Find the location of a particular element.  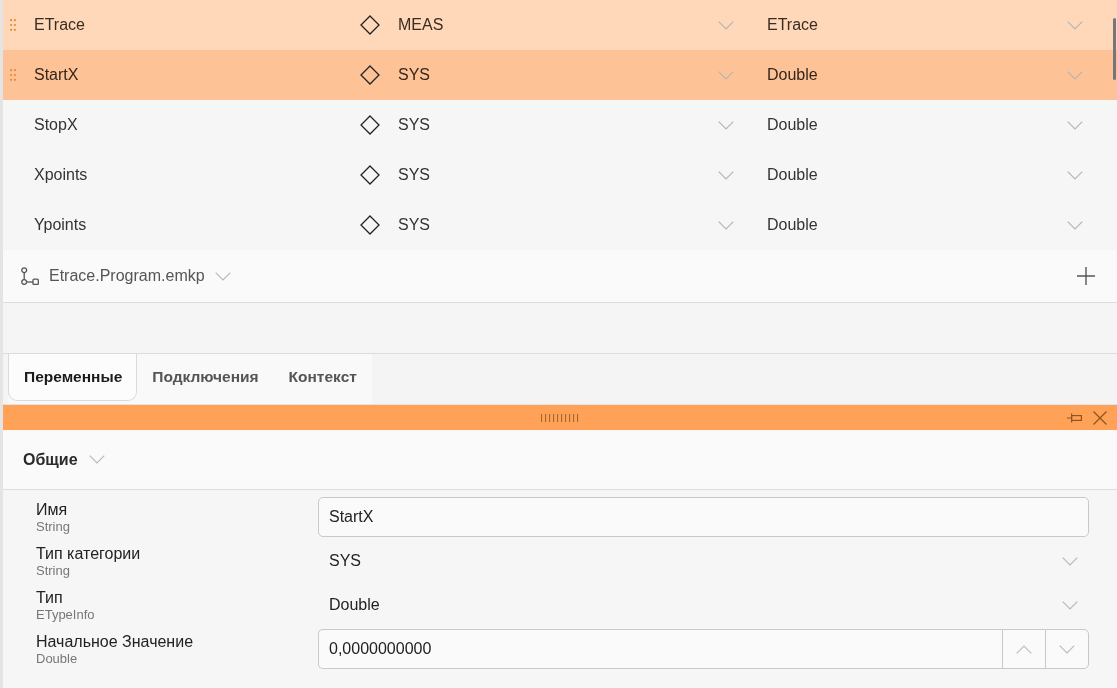

section-toggle: Общие is located at coordinates (64, 459).